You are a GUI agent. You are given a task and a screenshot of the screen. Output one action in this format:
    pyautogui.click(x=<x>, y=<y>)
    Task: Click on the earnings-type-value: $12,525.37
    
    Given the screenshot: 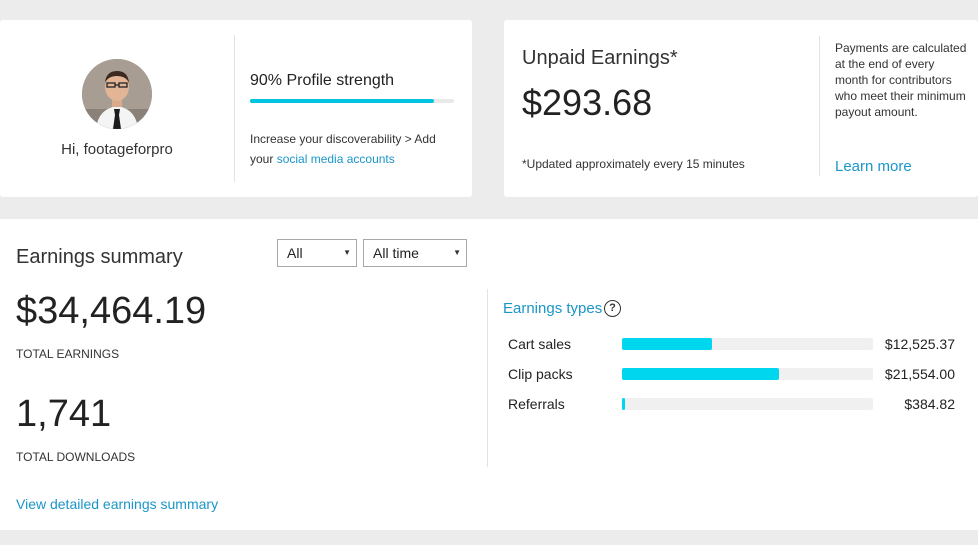 What is the action you would take?
    pyautogui.click(x=919, y=344)
    